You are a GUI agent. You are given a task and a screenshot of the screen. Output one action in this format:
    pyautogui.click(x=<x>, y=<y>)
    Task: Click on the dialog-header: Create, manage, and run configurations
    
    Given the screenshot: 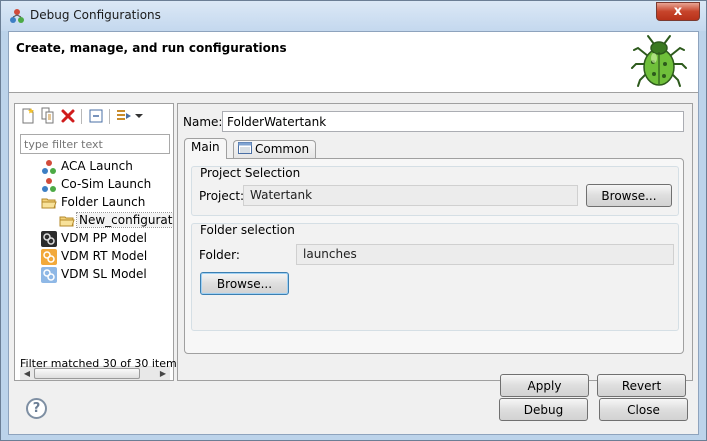 What is the action you would take?
    pyautogui.click(x=353, y=62)
    